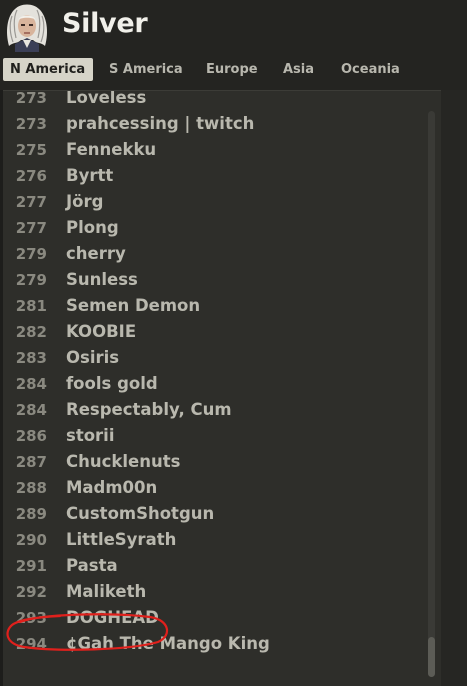  Describe the element at coordinates (123, 461) in the screenshot. I see `player-name: Chucklenuts` at that location.